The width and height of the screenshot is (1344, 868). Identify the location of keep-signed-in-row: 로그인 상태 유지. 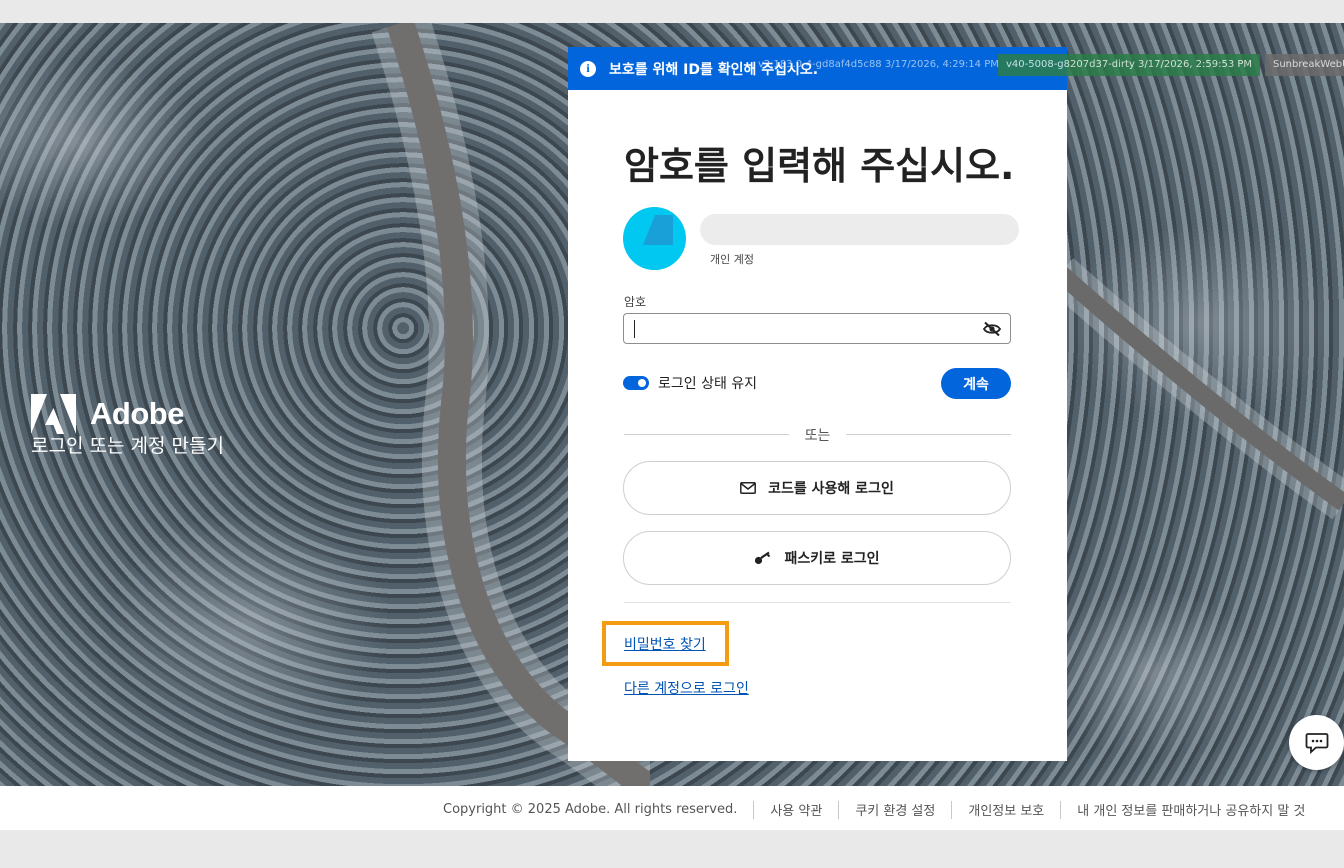
(690, 383).